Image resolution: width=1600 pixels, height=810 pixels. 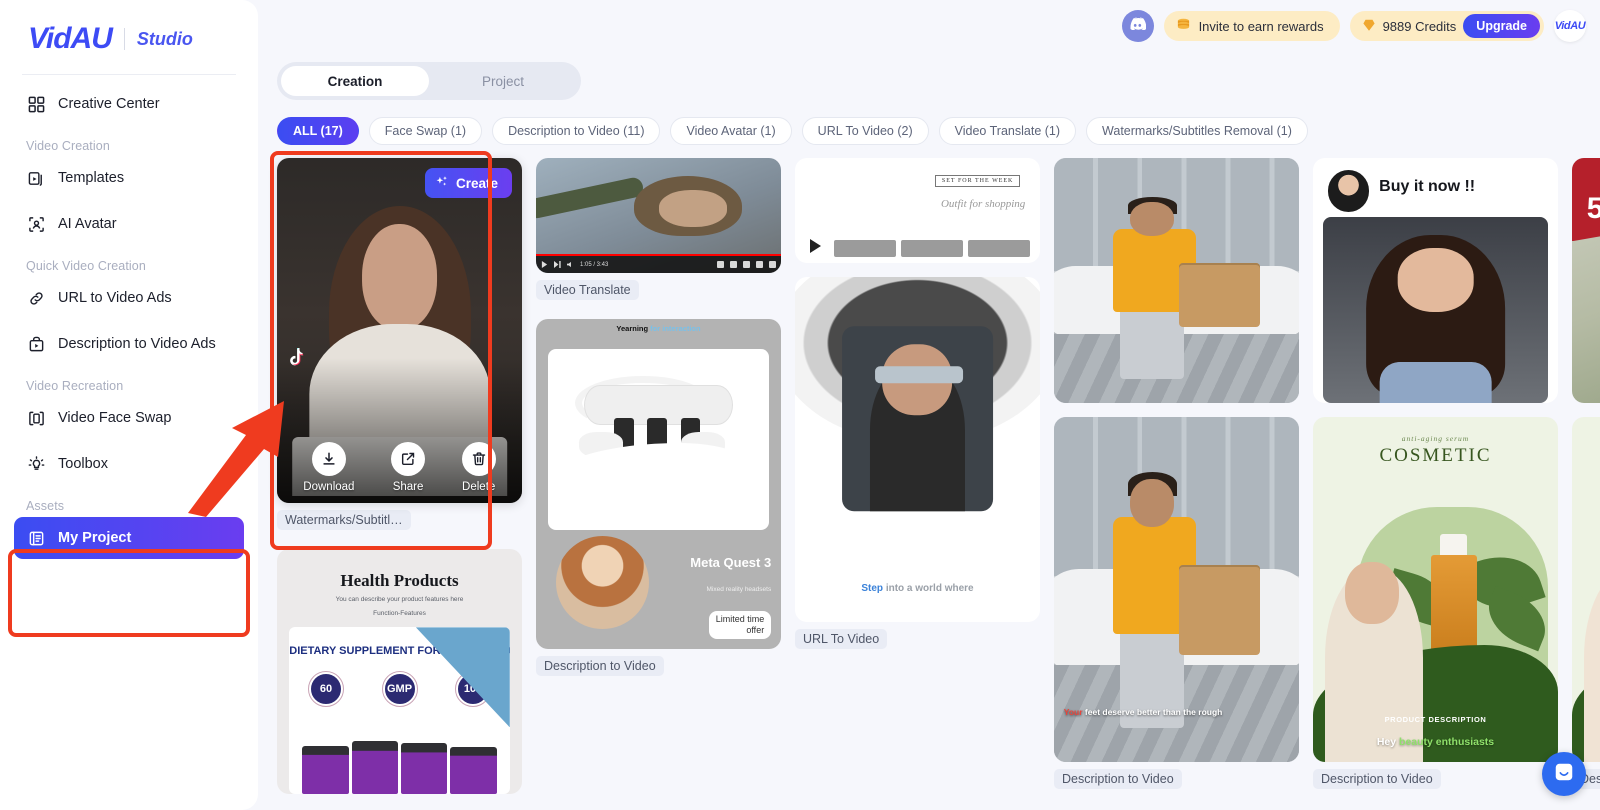 I want to click on sidebar-item-url-to-video-ads: URL to Video Ads, so click(x=129, y=298).